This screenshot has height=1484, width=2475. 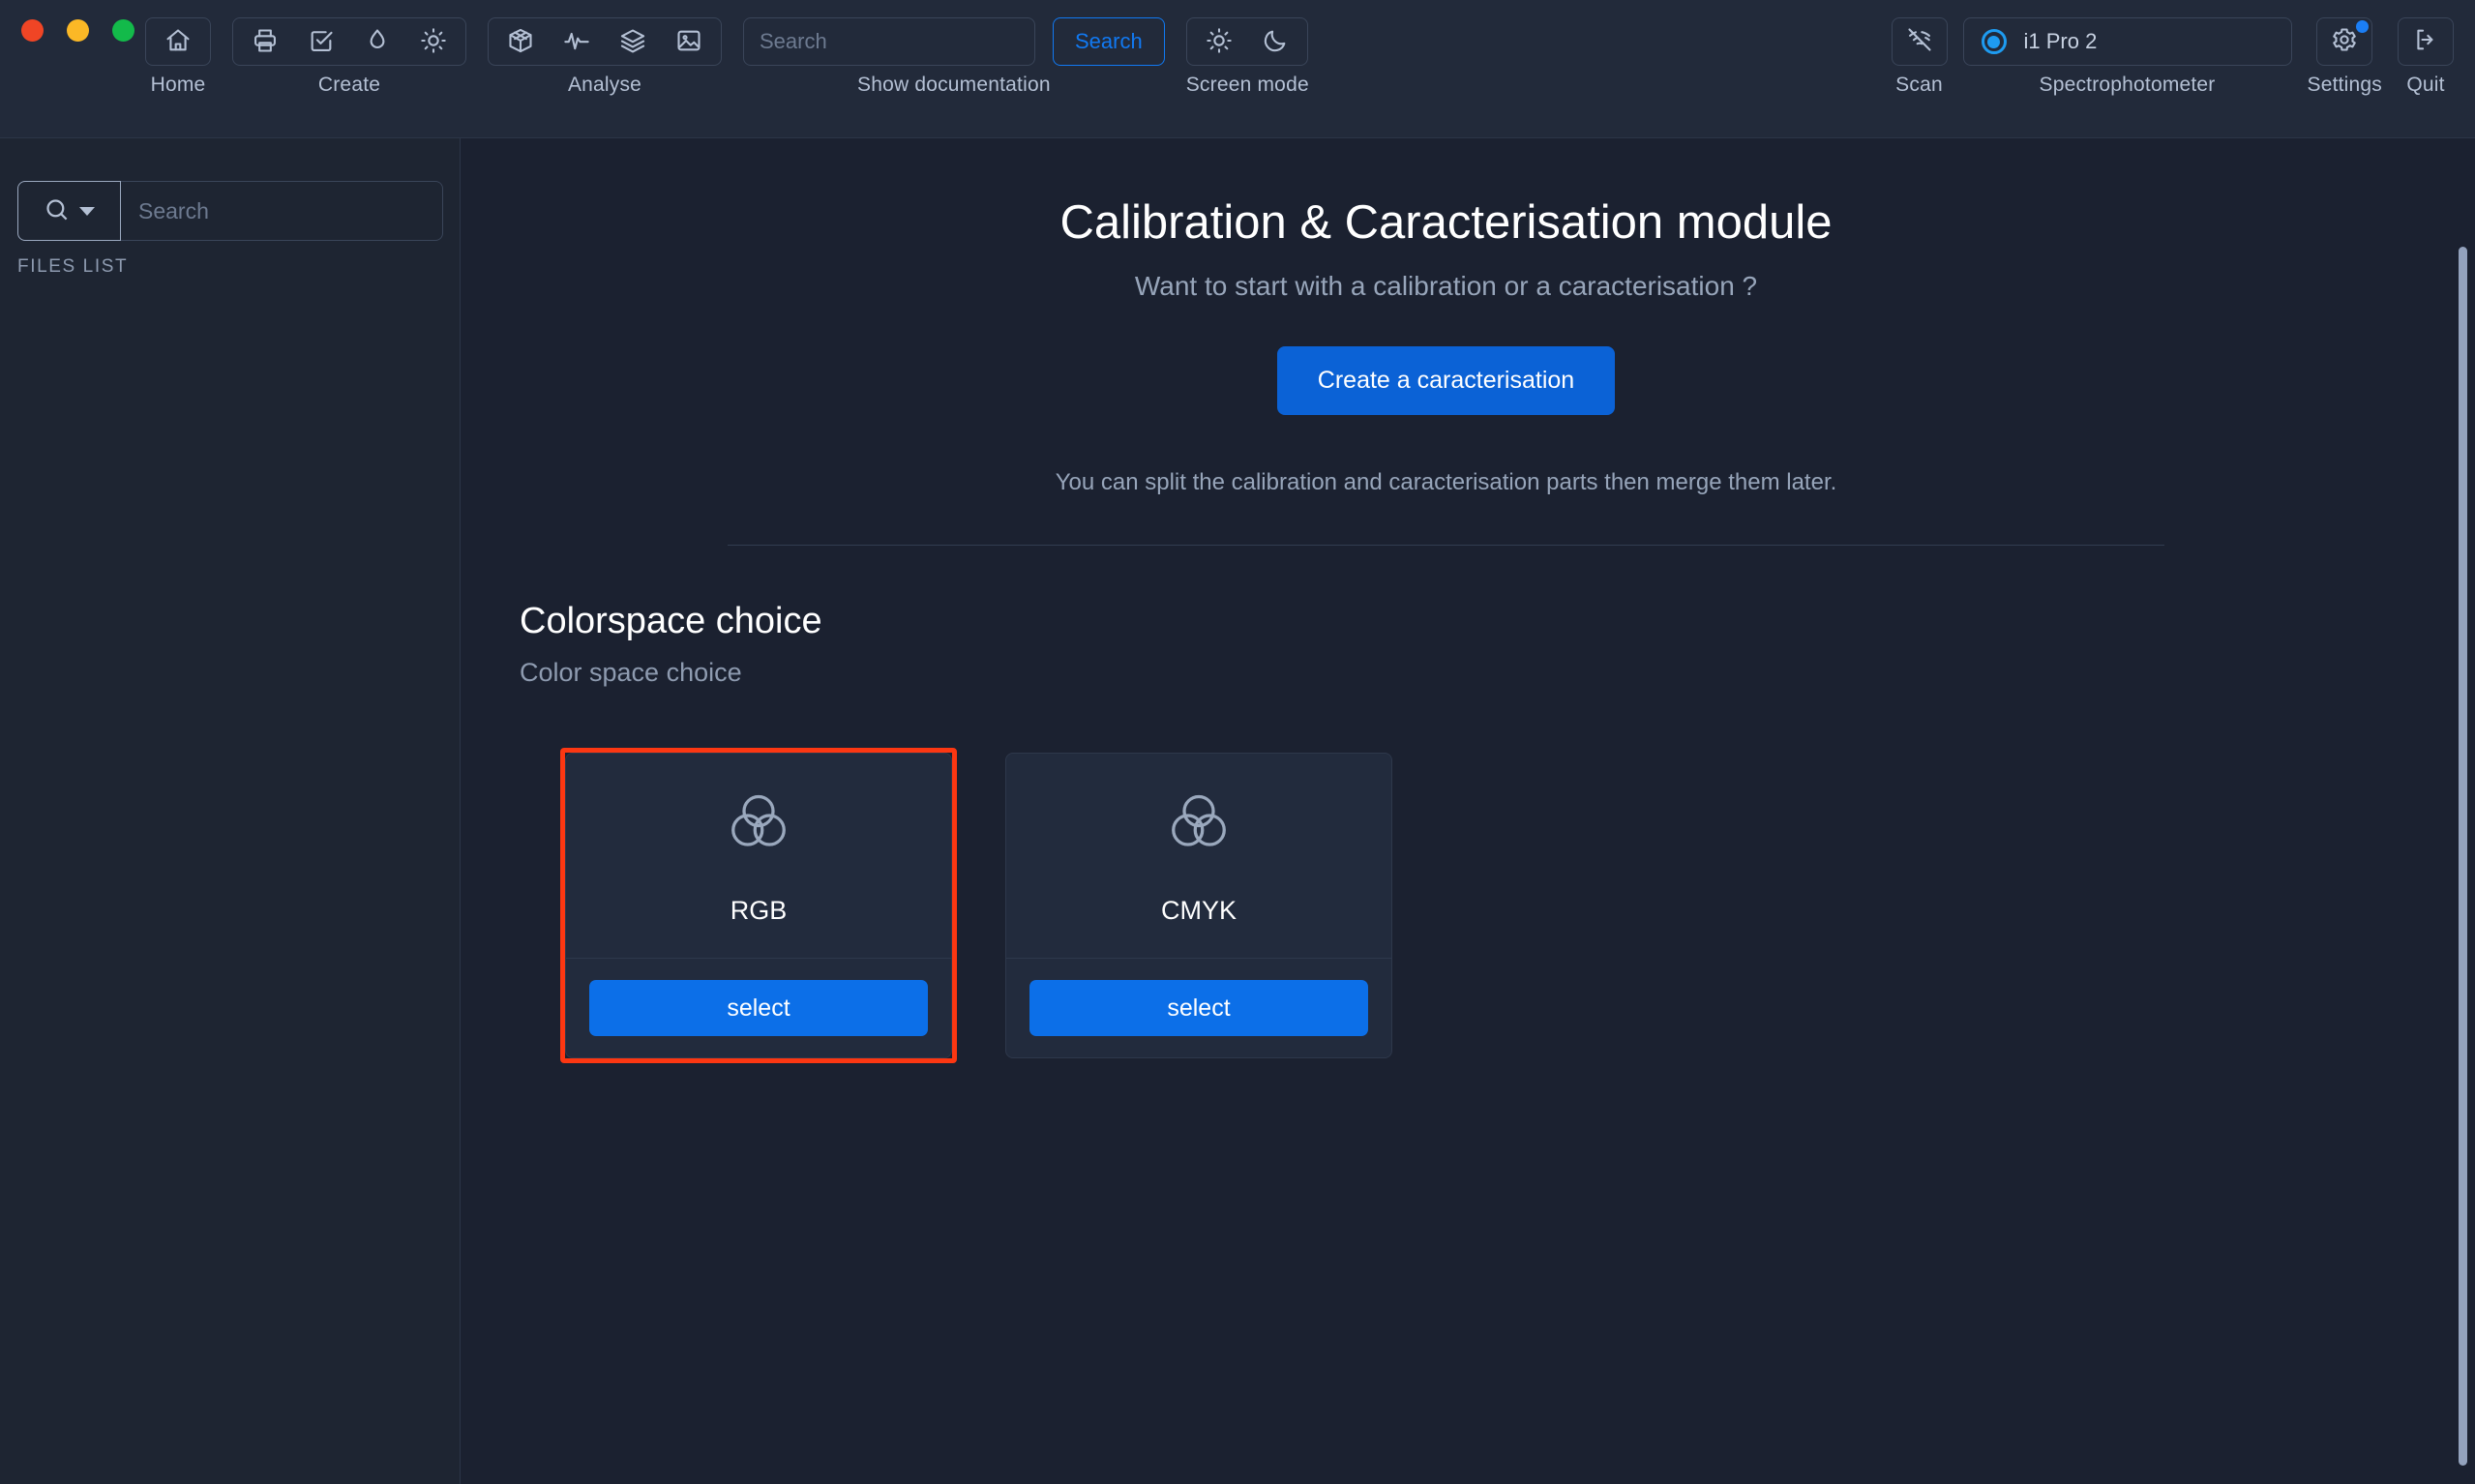 What do you see at coordinates (57, 210) in the screenshot?
I see `search-icon` at bounding box center [57, 210].